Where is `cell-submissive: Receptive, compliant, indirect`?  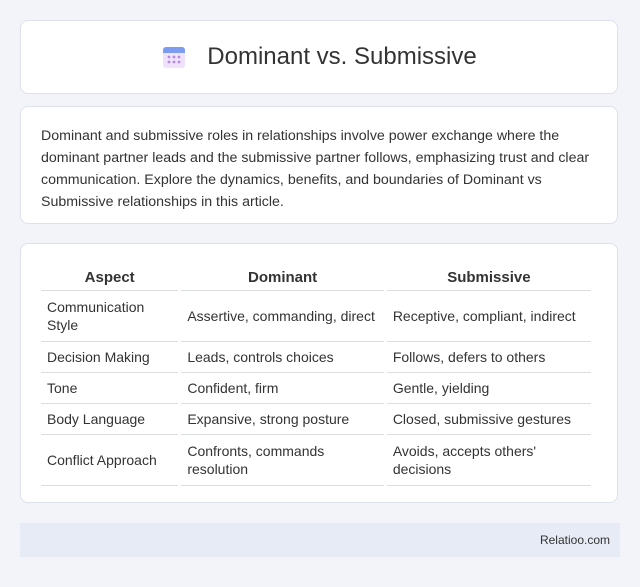
cell-submissive: Receptive, compliant, indirect is located at coordinates (488, 316).